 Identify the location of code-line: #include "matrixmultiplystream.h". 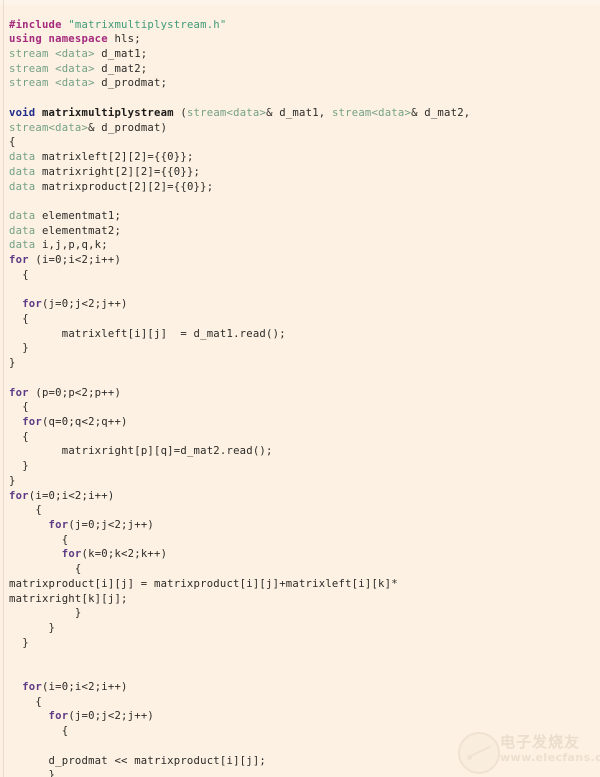
(300, 25).